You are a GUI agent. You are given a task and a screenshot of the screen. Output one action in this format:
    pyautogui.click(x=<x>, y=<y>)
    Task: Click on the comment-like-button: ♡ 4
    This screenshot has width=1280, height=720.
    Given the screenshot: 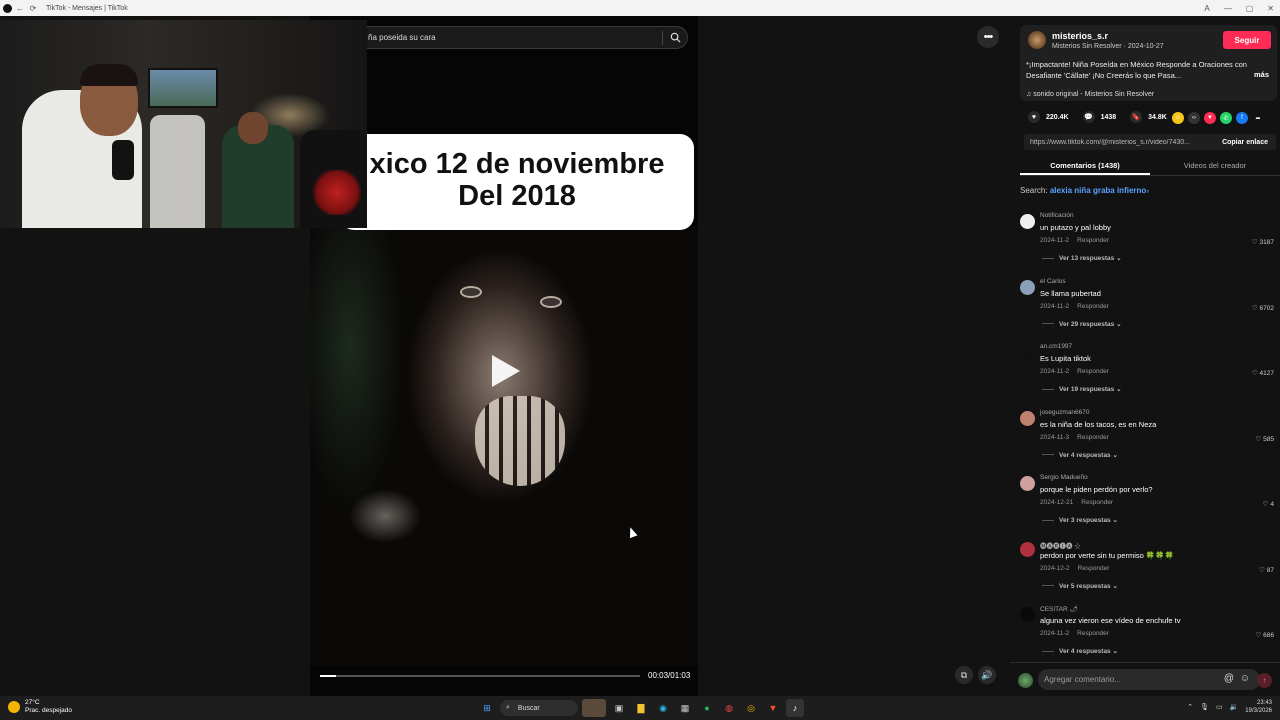 What is the action you would take?
    pyautogui.click(x=1268, y=504)
    